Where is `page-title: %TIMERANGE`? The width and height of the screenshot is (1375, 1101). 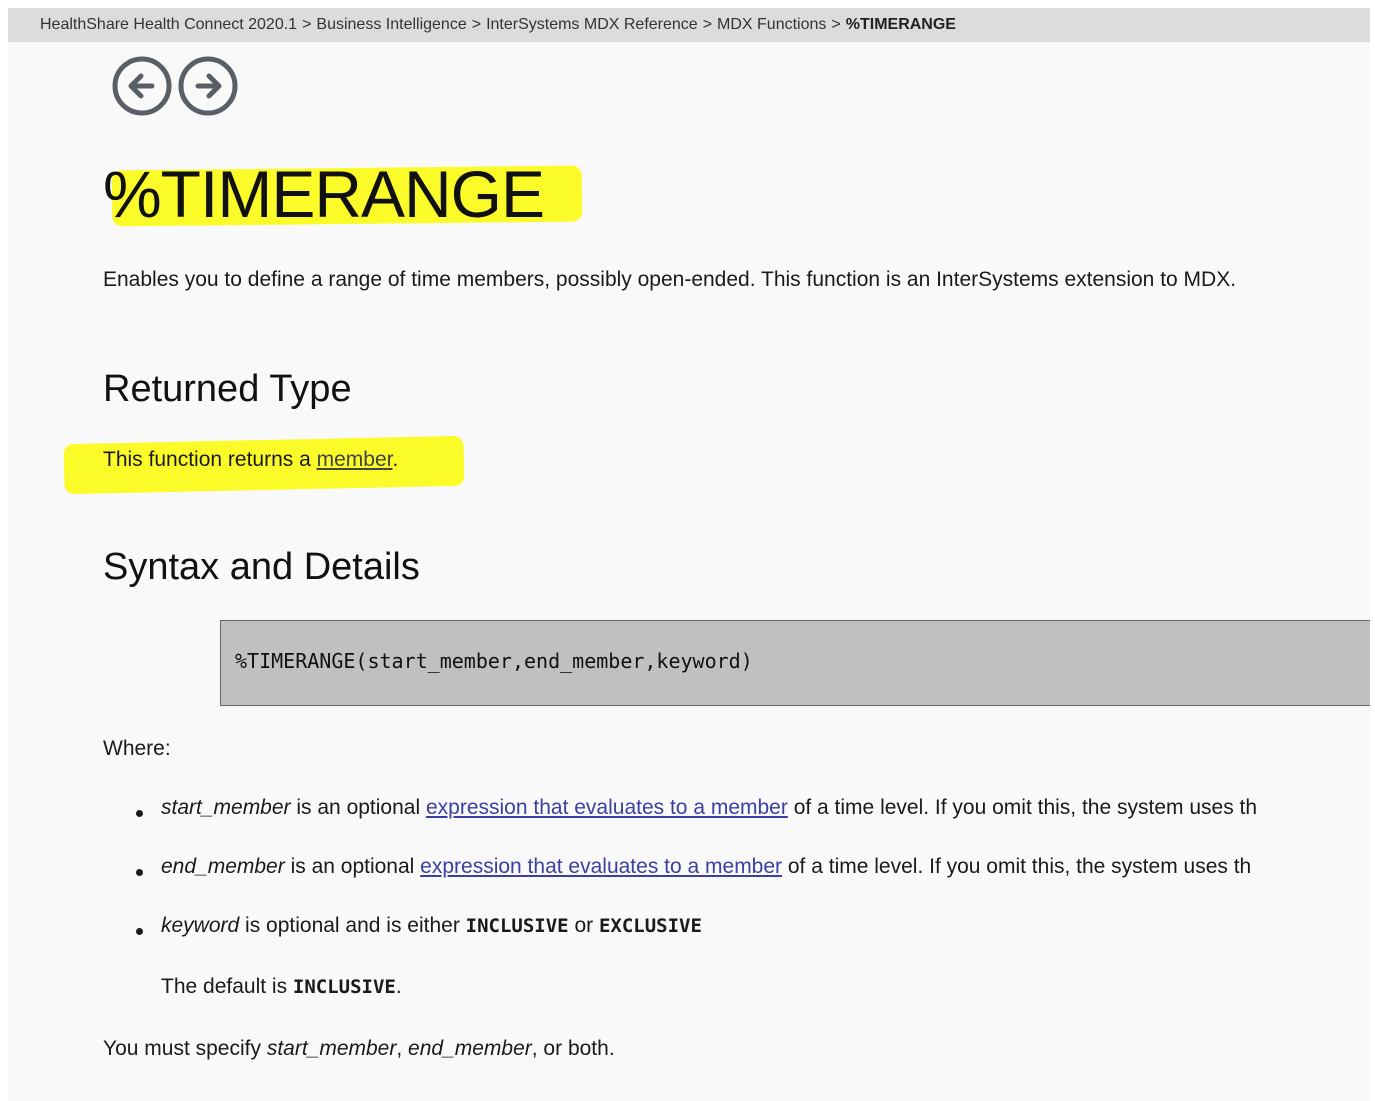 page-title: %TIMERANGE is located at coordinates (324, 194).